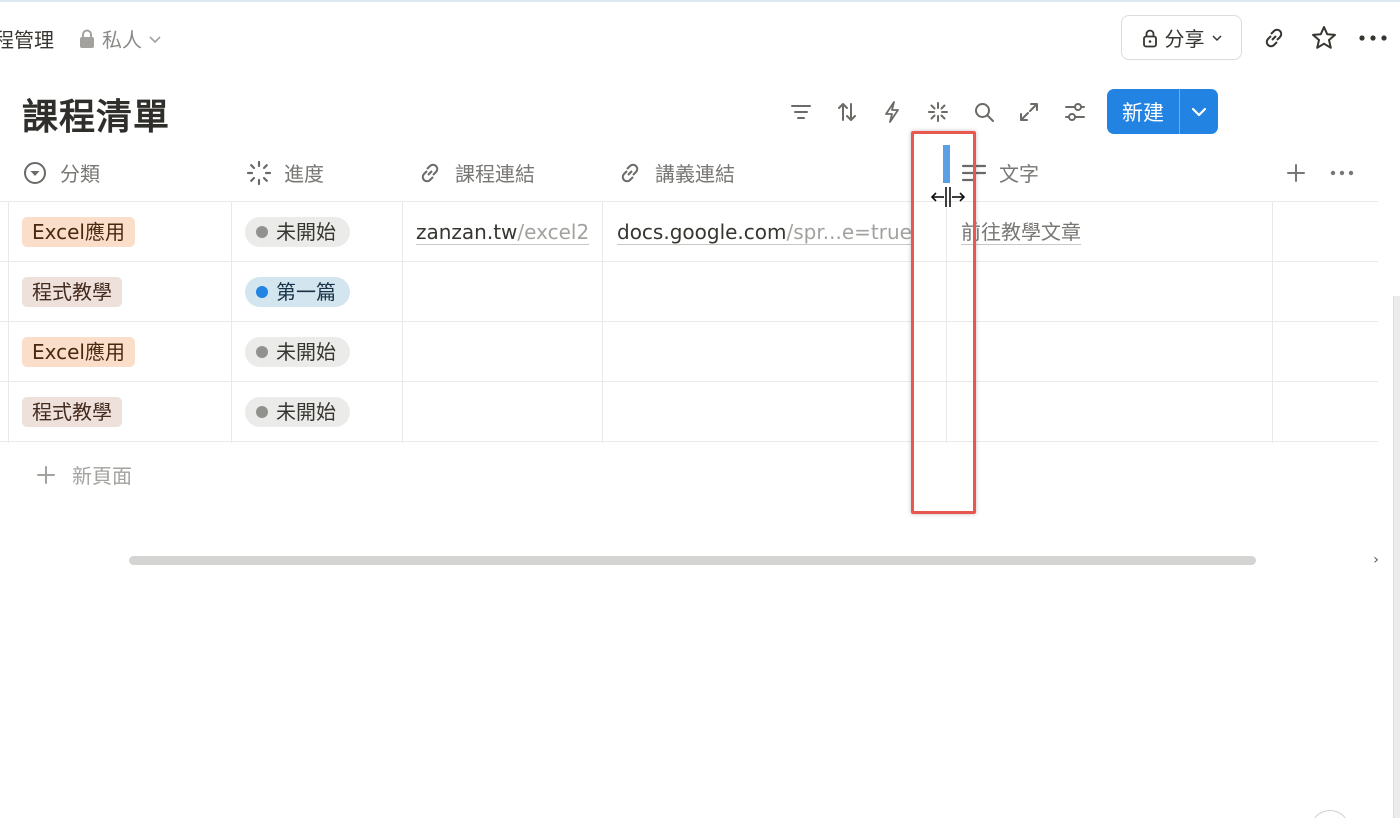 Image resolution: width=1400 pixels, height=818 pixels. What do you see at coordinates (61, 172) in the screenshot?
I see `column-header-category: 分類` at bounding box center [61, 172].